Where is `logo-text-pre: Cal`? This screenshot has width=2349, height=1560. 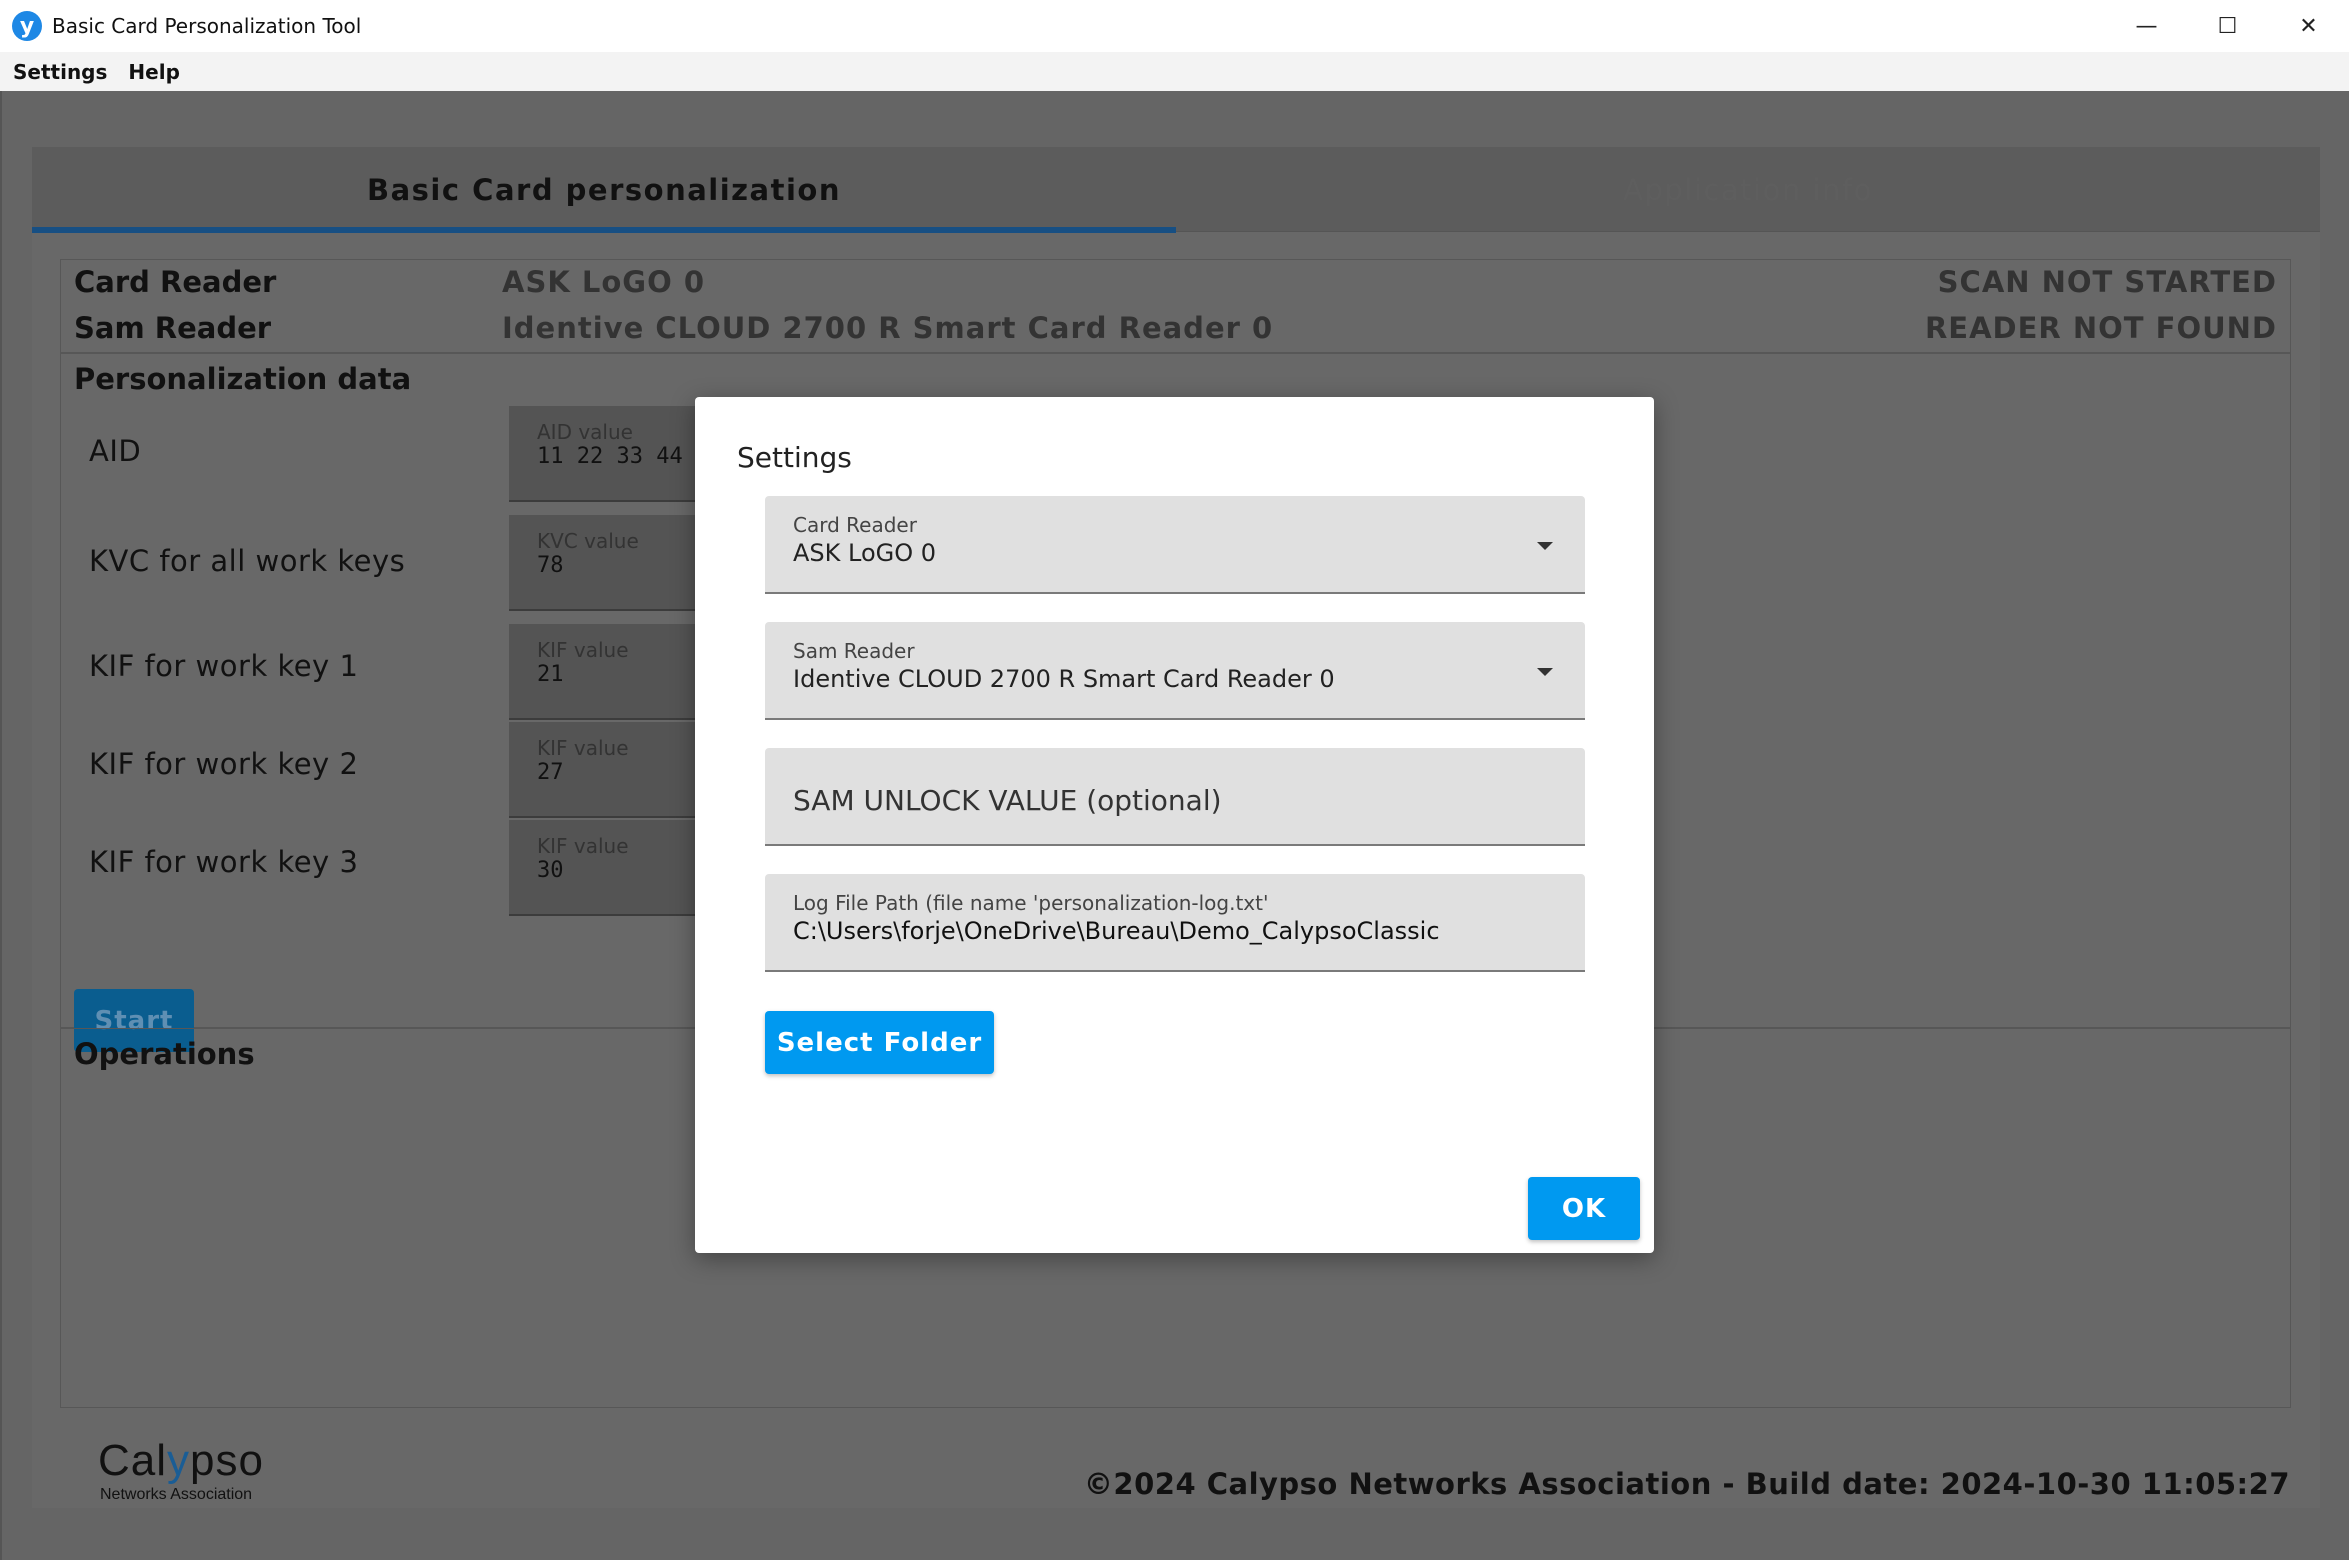
logo-text-pre: Cal is located at coordinates (133, 1460).